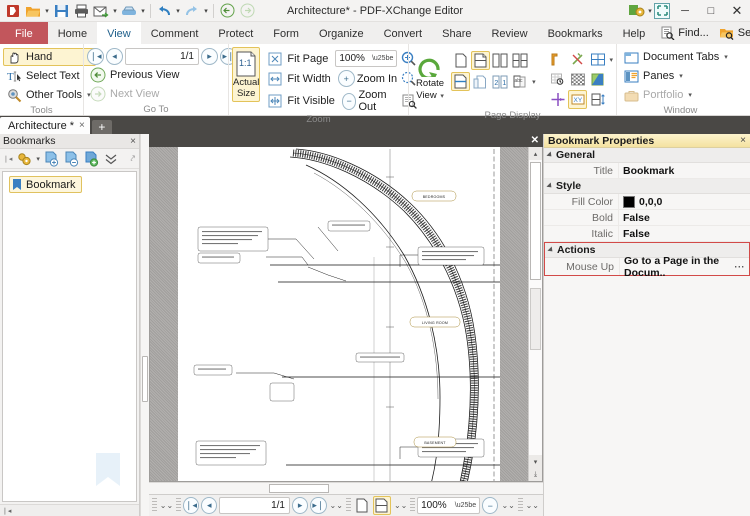 The image size is (750, 516). I want to click on tab-organize: Organize, so click(341, 33).